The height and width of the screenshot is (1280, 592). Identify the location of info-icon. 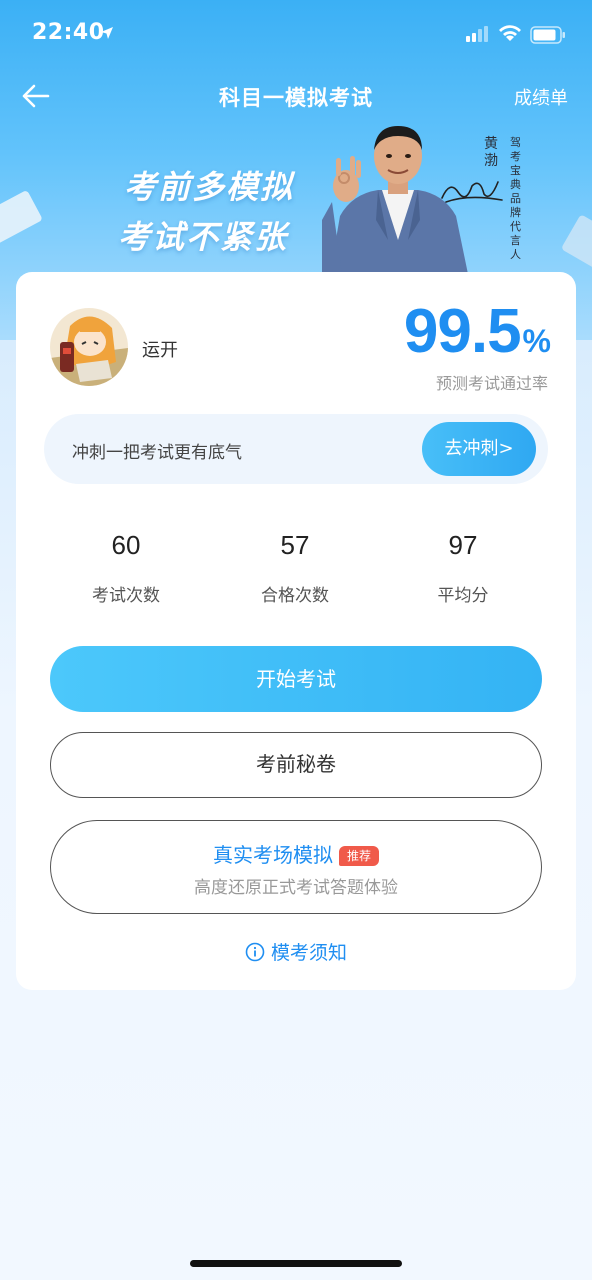
(255, 952).